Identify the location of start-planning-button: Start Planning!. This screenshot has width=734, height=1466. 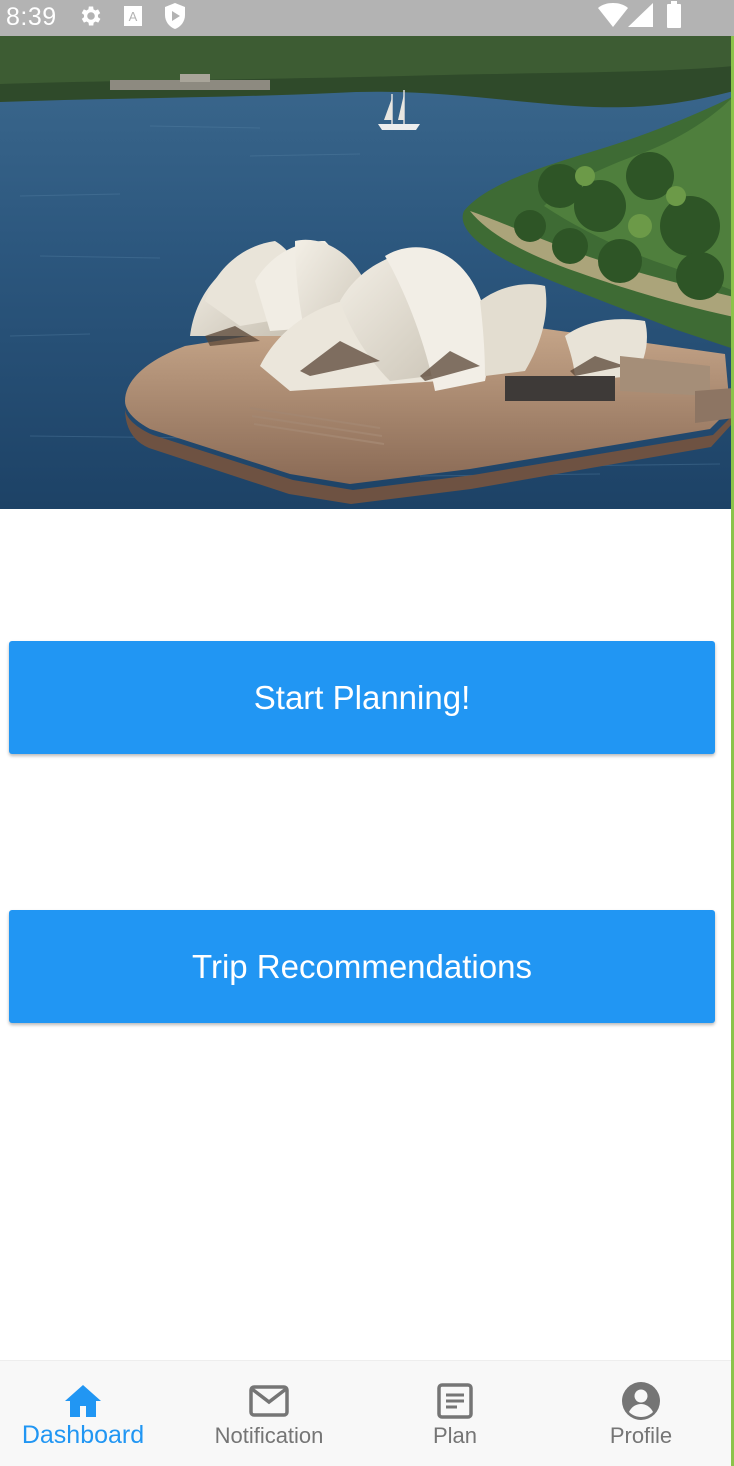
(362, 697).